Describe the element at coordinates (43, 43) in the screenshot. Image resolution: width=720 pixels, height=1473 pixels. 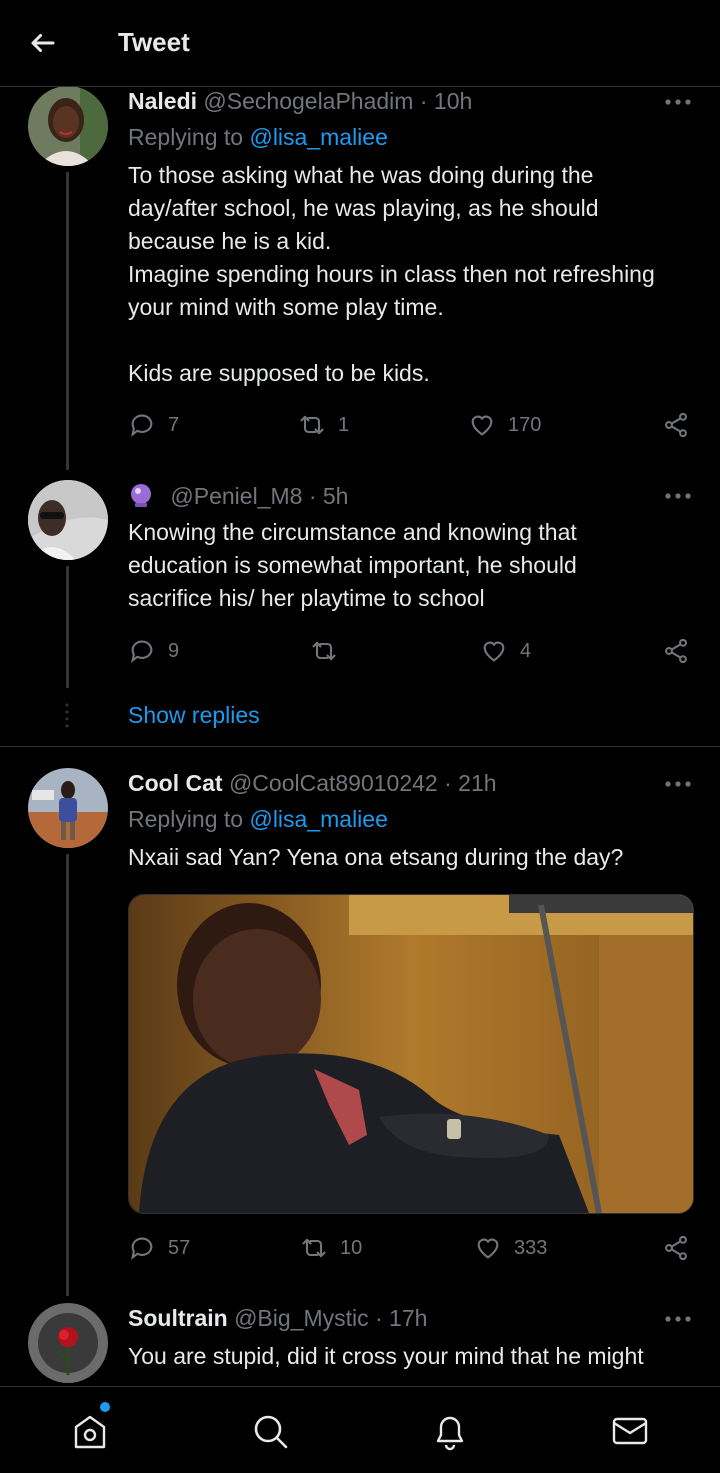
I see `arrow-left-icon` at that location.